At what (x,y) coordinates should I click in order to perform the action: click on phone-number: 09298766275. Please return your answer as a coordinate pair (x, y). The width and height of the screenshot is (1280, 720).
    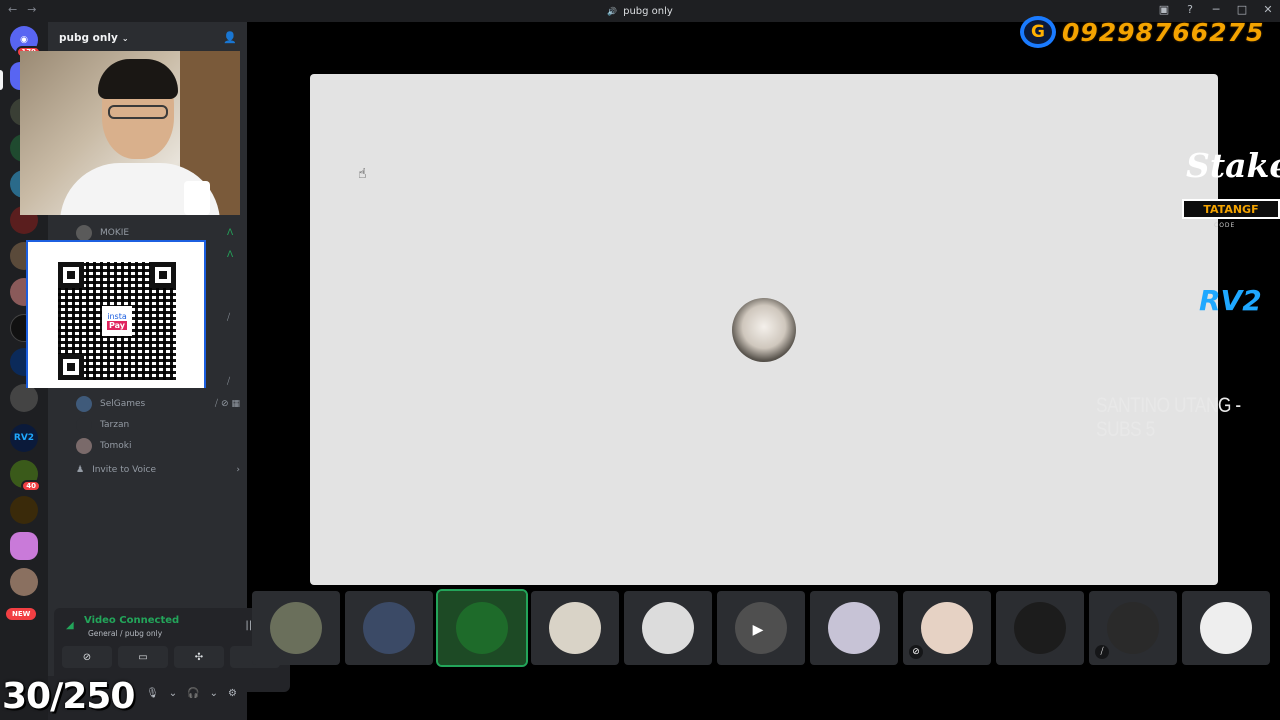
    Looking at the image, I should click on (1163, 32).